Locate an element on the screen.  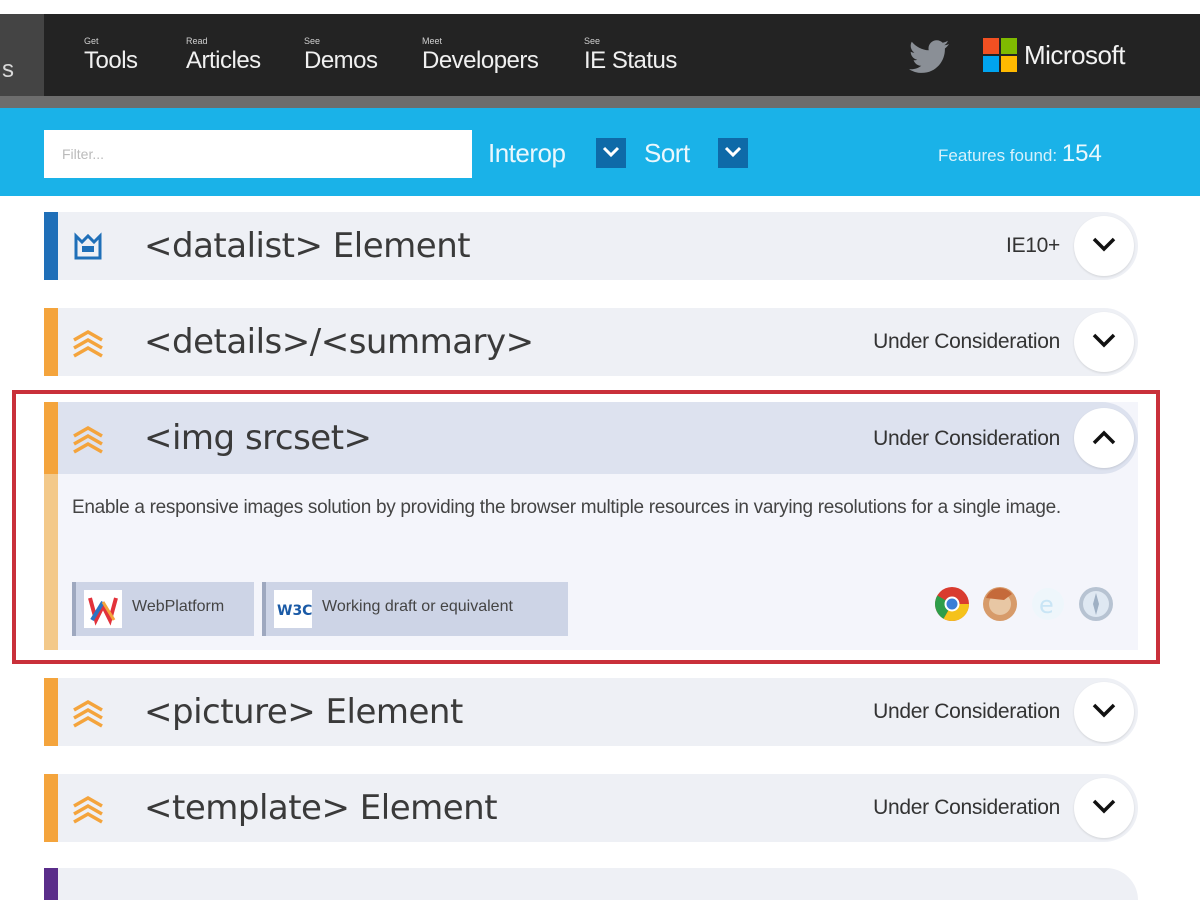
sort-label: Sort is located at coordinates (667, 153).